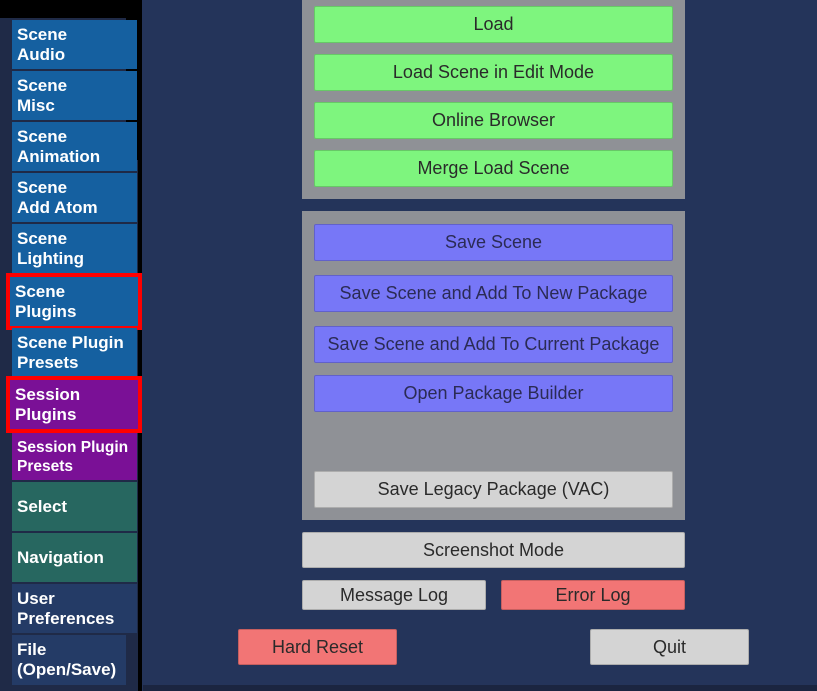 The width and height of the screenshot is (817, 691). What do you see at coordinates (74, 456) in the screenshot?
I see `sidebar-item-session-plugin-presets: Session Plugin Presets` at bounding box center [74, 456].